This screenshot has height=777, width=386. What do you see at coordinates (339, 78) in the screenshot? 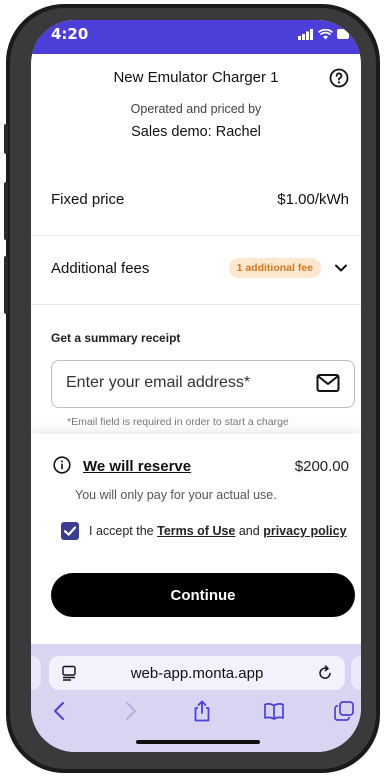
I see `question-circle-icon` at bounding box center [339, 78].